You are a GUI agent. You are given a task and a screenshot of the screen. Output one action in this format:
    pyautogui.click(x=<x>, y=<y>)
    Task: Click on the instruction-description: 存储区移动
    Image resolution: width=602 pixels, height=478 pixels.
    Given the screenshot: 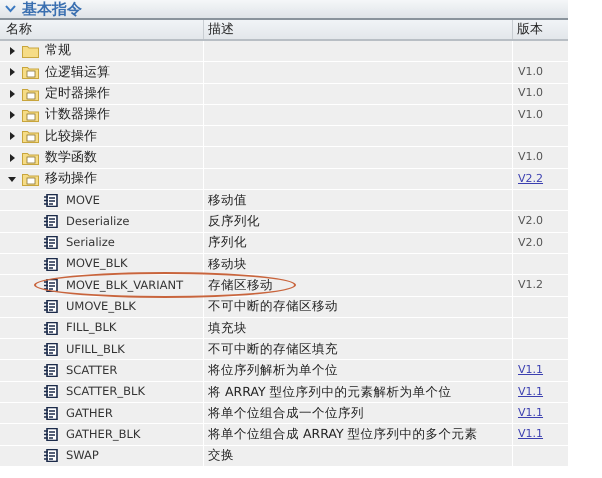 What is the action you would take?
    pyautogui.click(x=240, y=285)
    